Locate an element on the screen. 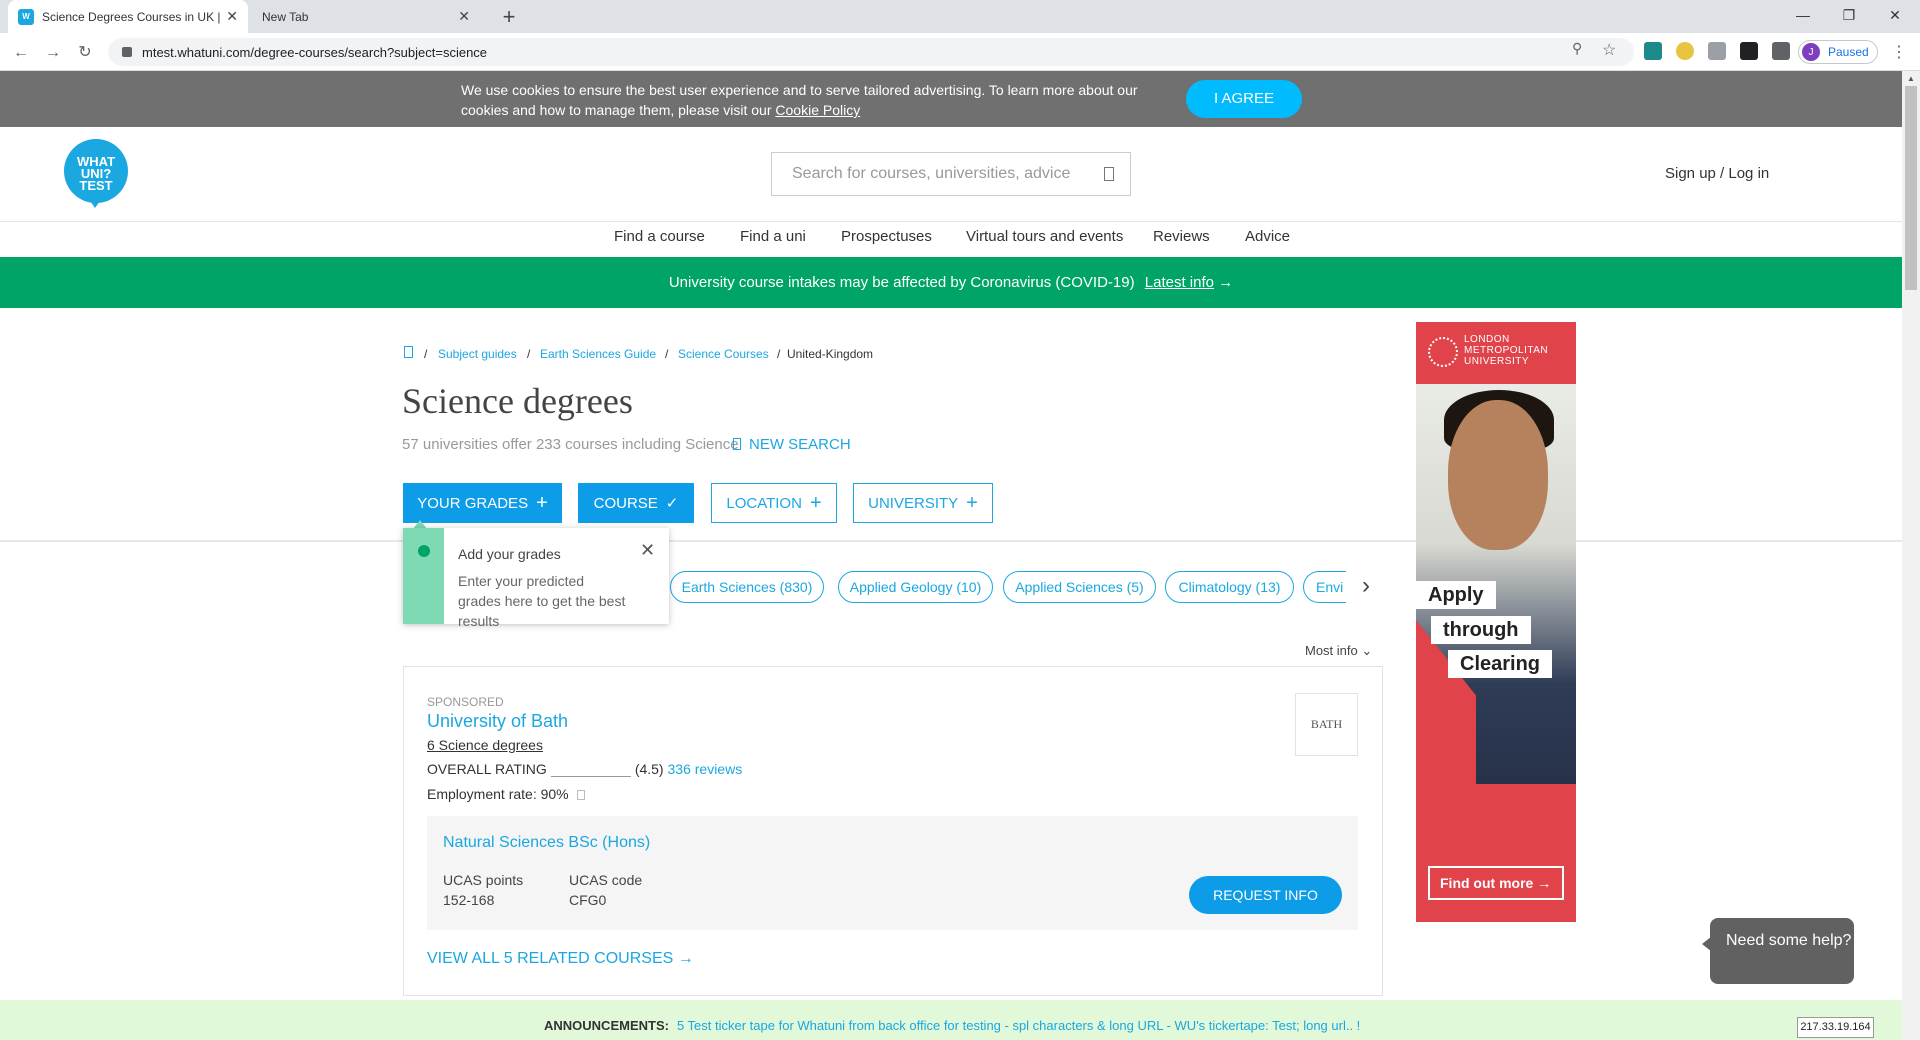 The image size is (1920, 1040). london-met-logo-icon is located at coordinates (1443, 352).